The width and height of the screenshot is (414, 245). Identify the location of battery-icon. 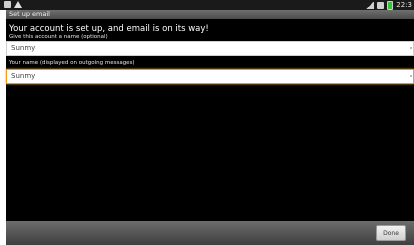
(390, 5).